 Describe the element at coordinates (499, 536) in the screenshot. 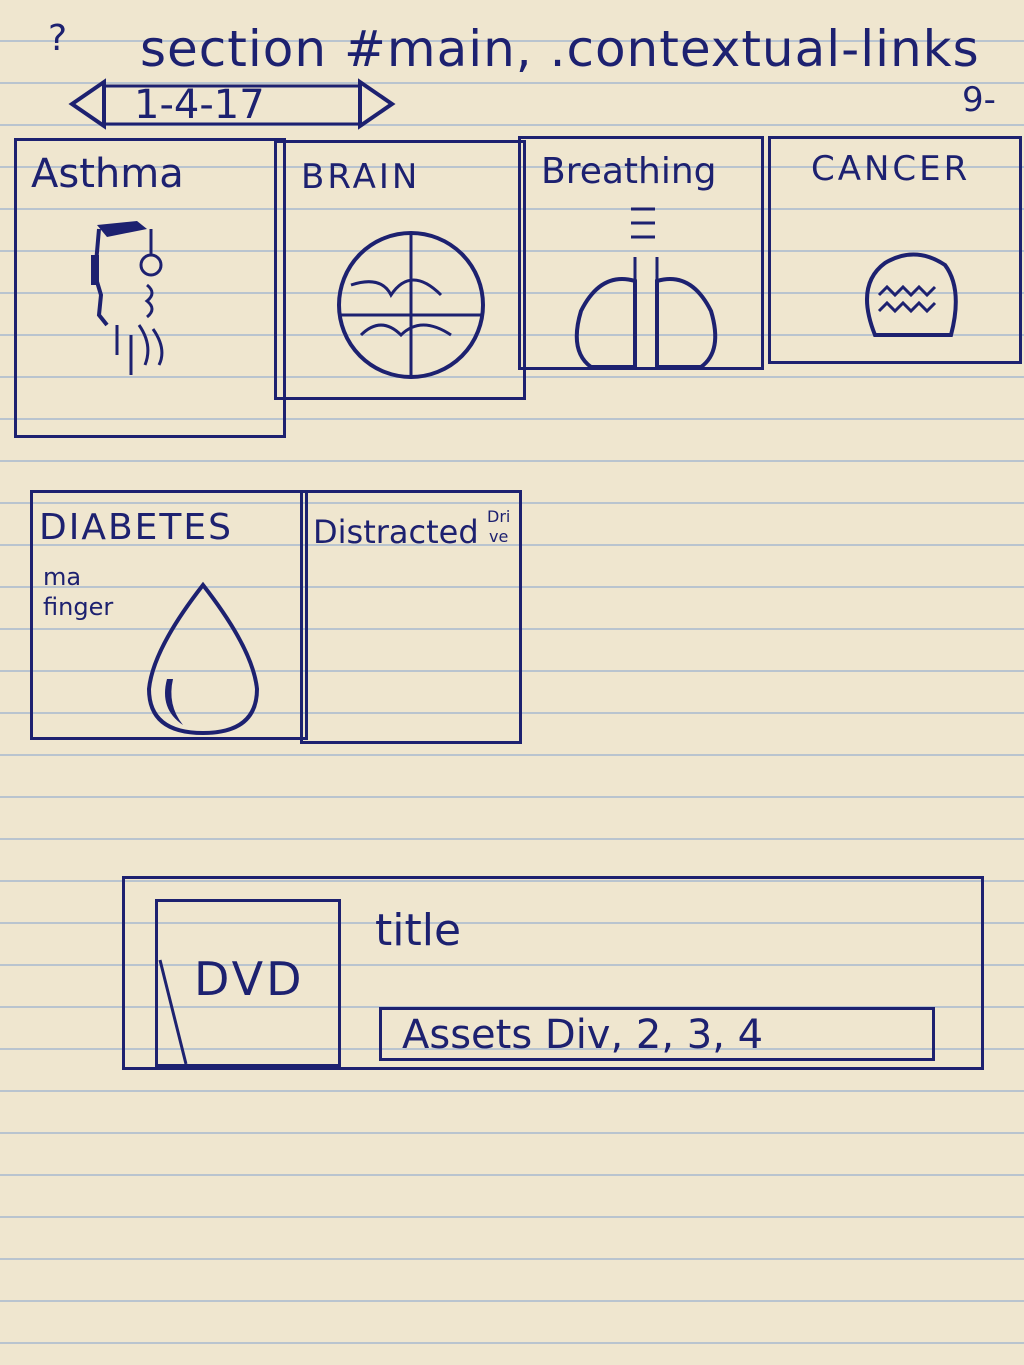

I see `tile-label-suffix-line2: ve` at that location.